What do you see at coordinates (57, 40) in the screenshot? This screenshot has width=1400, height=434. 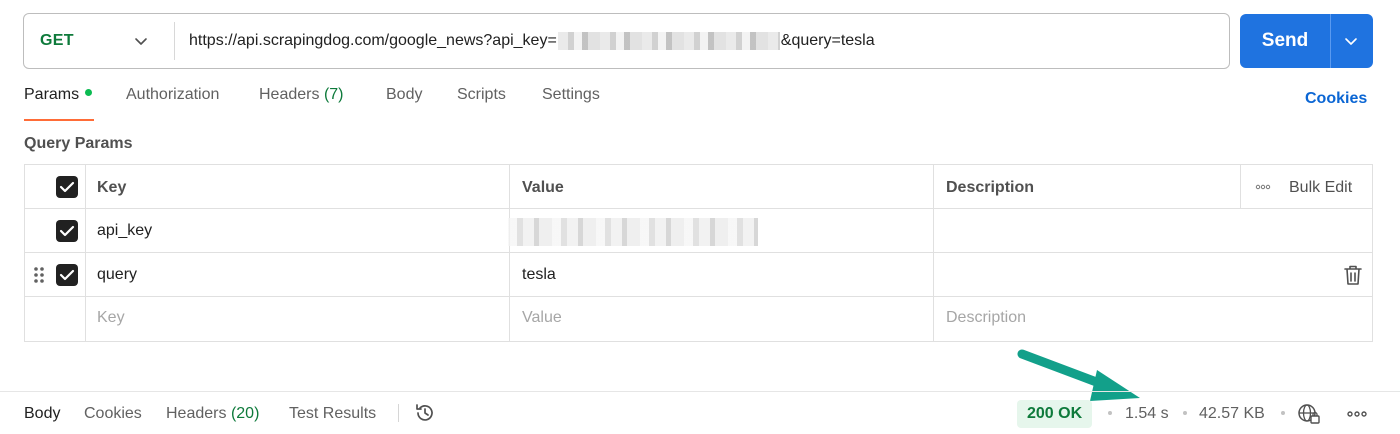 I see `method-label: GET` at bounding box center [57, 40].